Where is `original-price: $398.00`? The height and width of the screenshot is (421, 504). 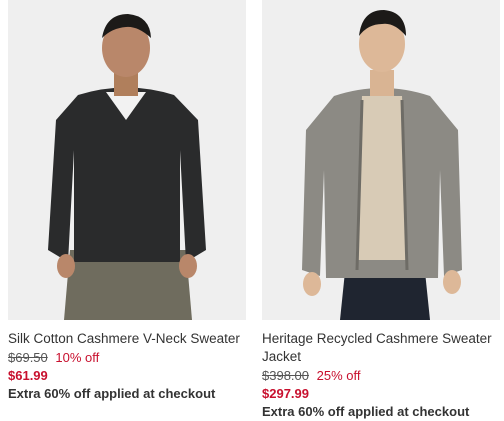
original-price: $398.00 is located at coordinates (285, 375).